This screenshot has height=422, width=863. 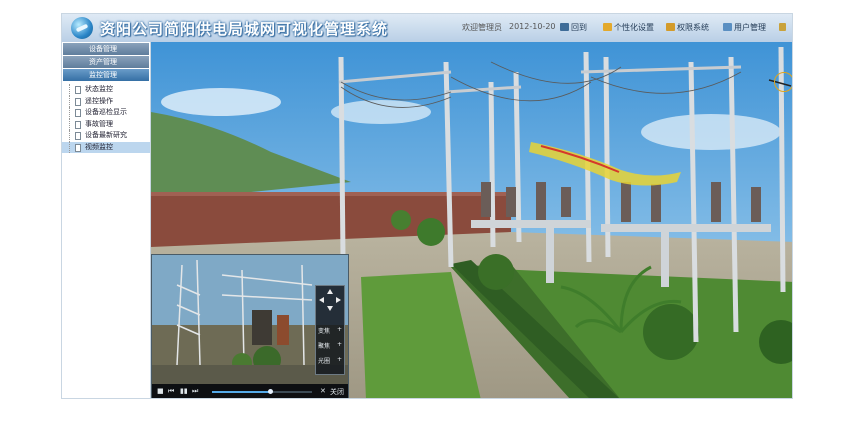 What do you see at coordinates (99, 89) in the screenshot?
I see `sidebar-item-label: 状态监控` at bounding box center [99, 89].